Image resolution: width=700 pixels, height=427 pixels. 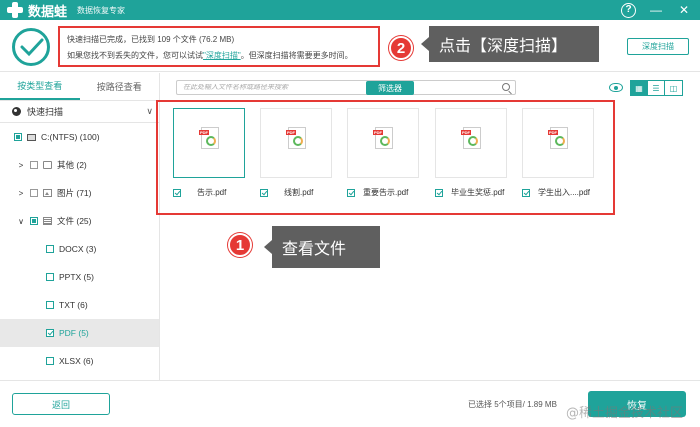 What do you see at coordinates (673, 88) in the screenshot?
I see `detail-view-icon: ◫` at bounding box center [673, 88].